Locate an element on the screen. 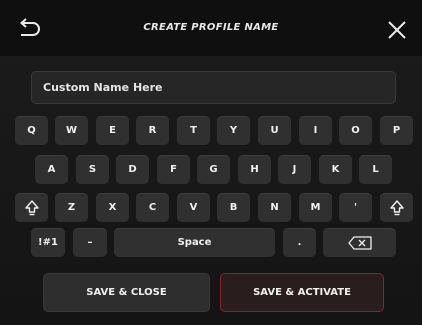  key-q: Q is located at coordinates (31, 130).